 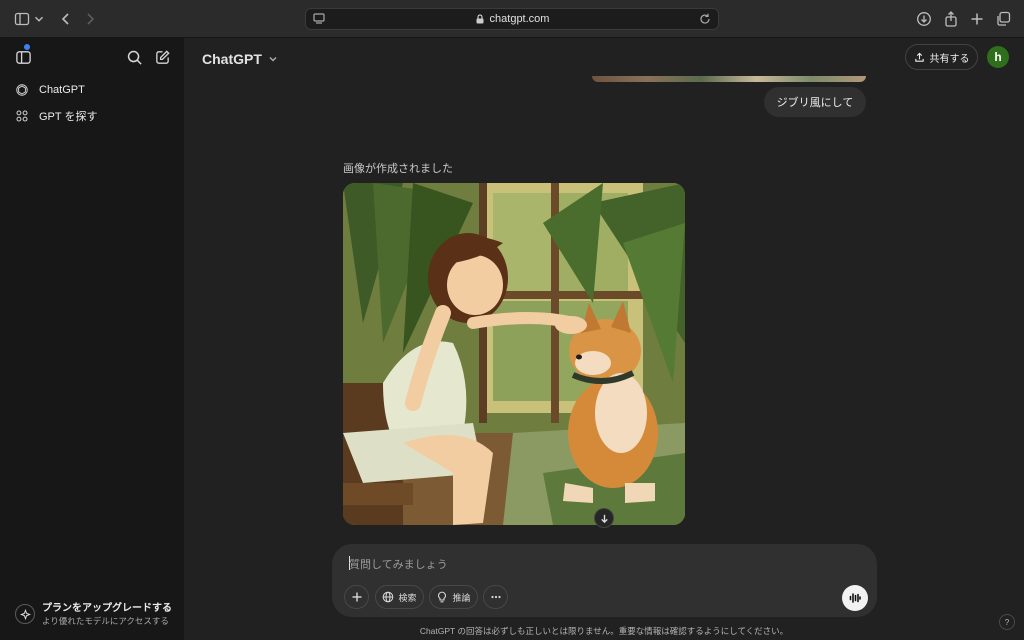 I want to click on voice-mode-button, so click(x=855, y=598).